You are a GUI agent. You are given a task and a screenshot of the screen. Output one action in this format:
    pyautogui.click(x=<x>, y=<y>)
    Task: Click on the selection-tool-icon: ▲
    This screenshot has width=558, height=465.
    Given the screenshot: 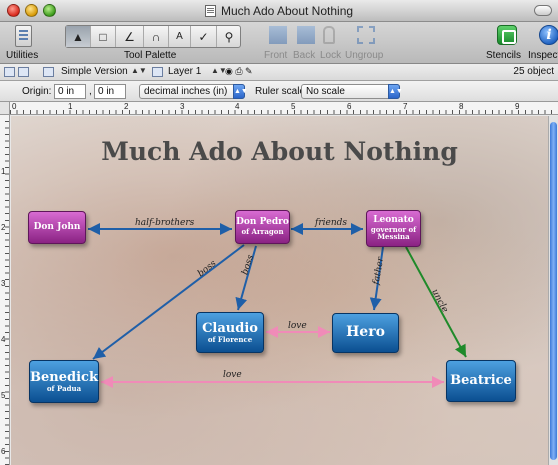 What is the action you would take?
    pyautogui.click(x=78, y=36)
    